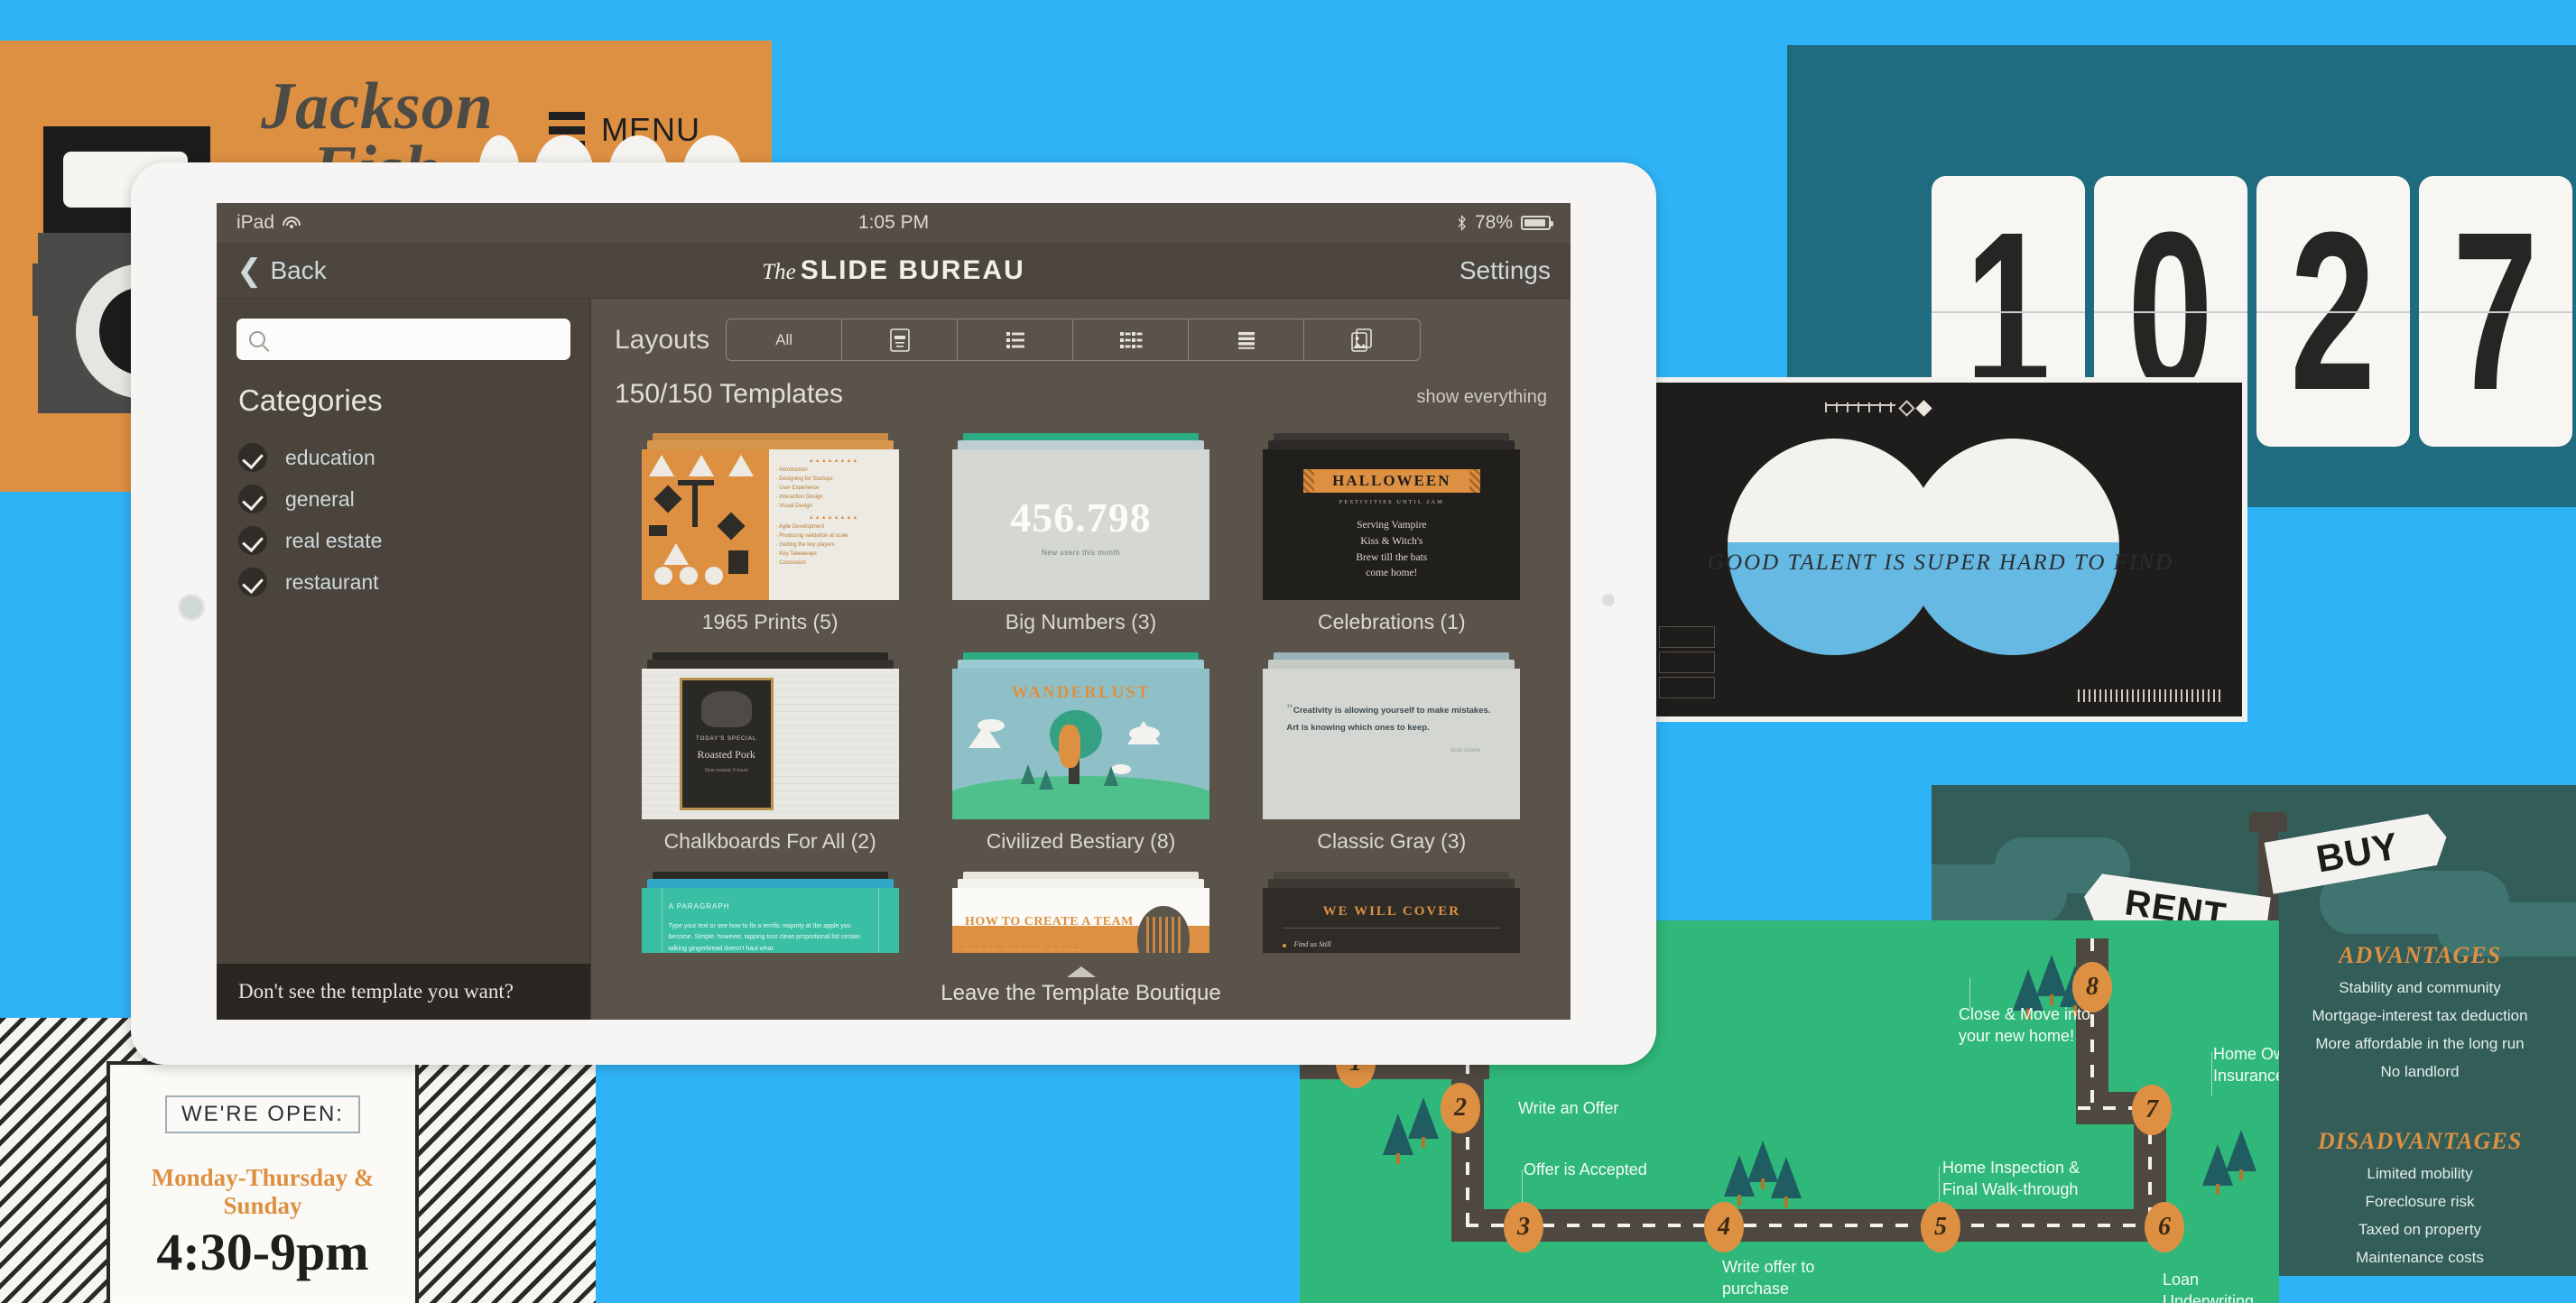 Image resolution: width=2576 pixels, height=1303 pixels. Describe the element at coordinates (1481, 397) in the screenshot. I see `show-everything-link: show everything` at that location.